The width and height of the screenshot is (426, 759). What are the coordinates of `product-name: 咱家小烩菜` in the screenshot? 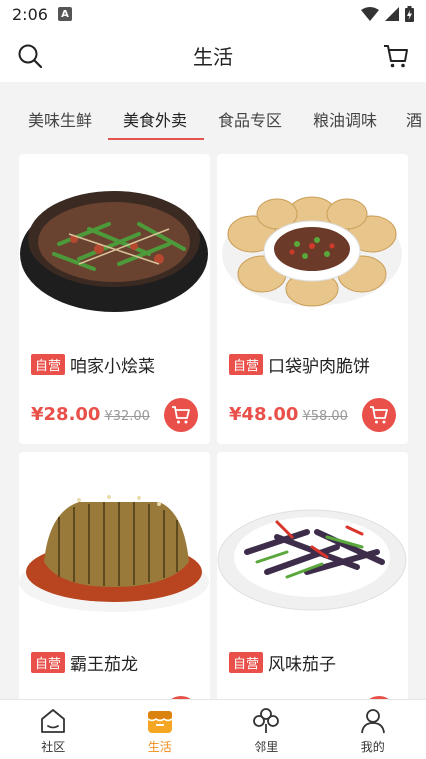 It's located at (113, 367).